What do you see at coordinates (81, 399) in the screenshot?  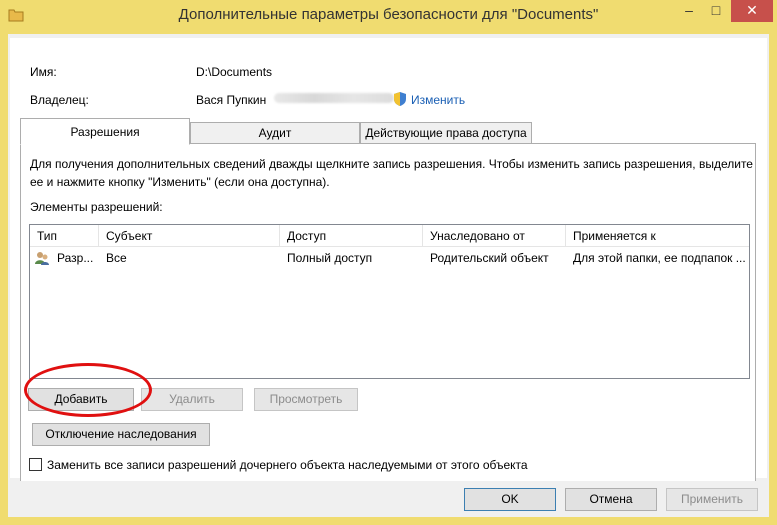 I see `add-button: Добавить` at bounding box center [81, 399].